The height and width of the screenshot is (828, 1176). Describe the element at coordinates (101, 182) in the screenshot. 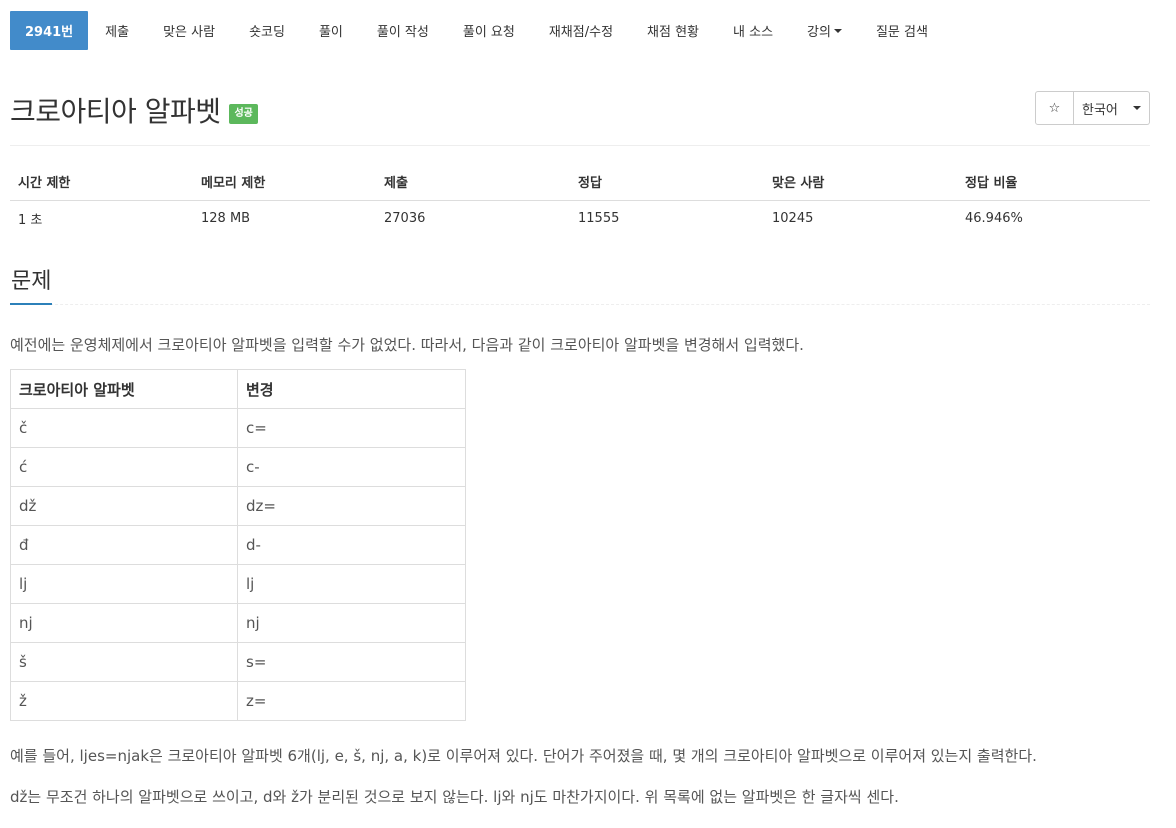

I see `header-time-limit: 시간 제한` at that location.